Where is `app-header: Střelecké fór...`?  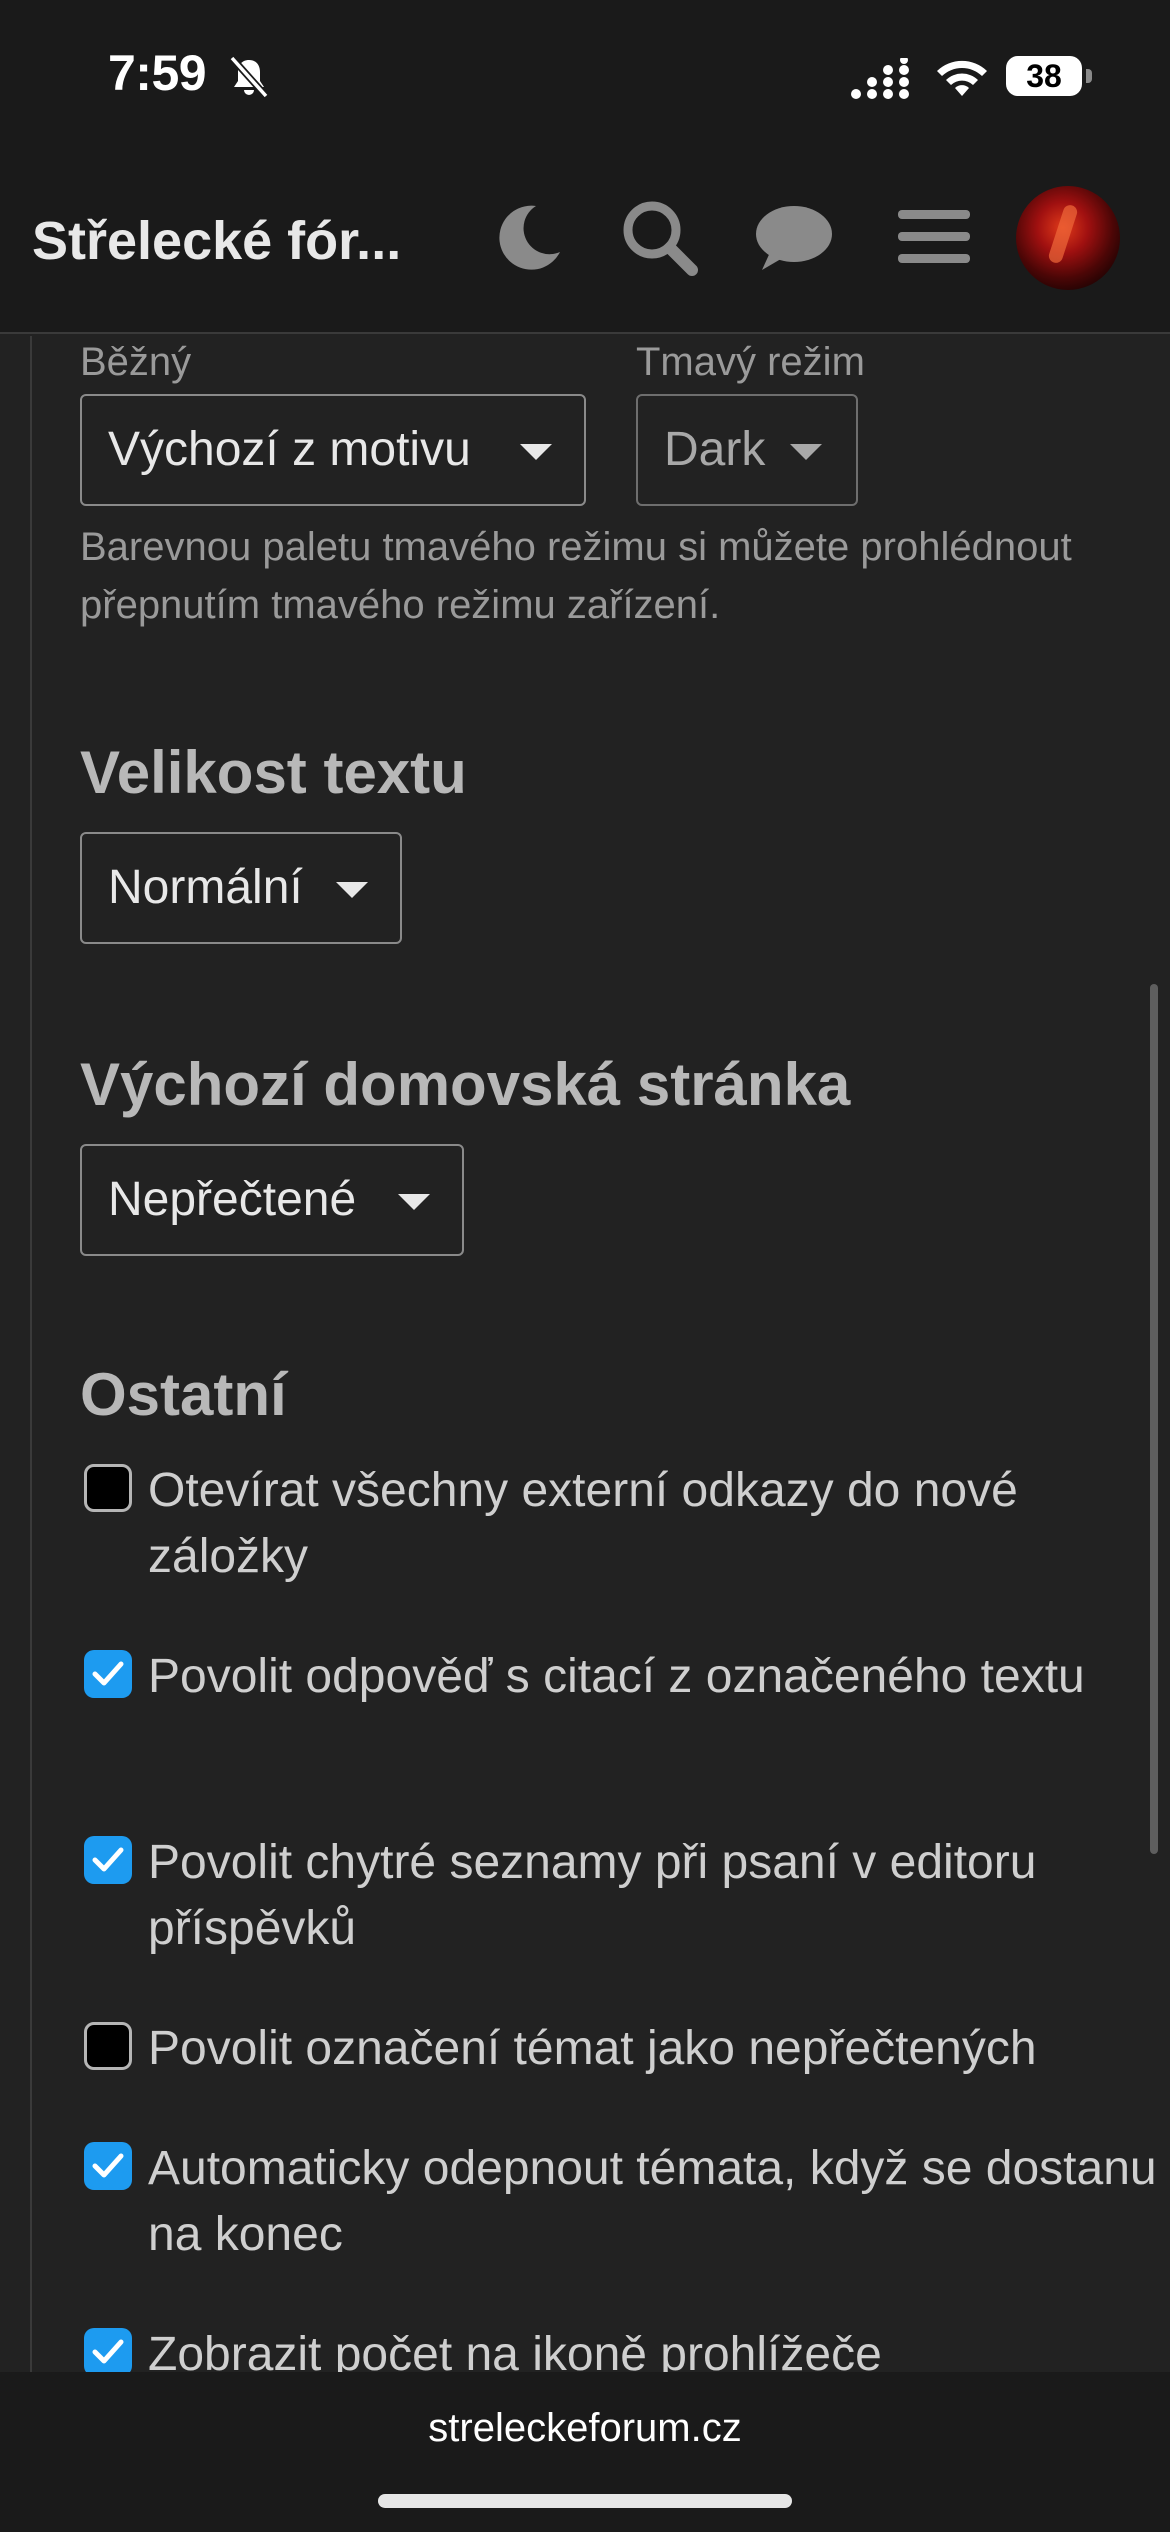 app-header: Střelecké fór... is located at coordinates (585, 242).